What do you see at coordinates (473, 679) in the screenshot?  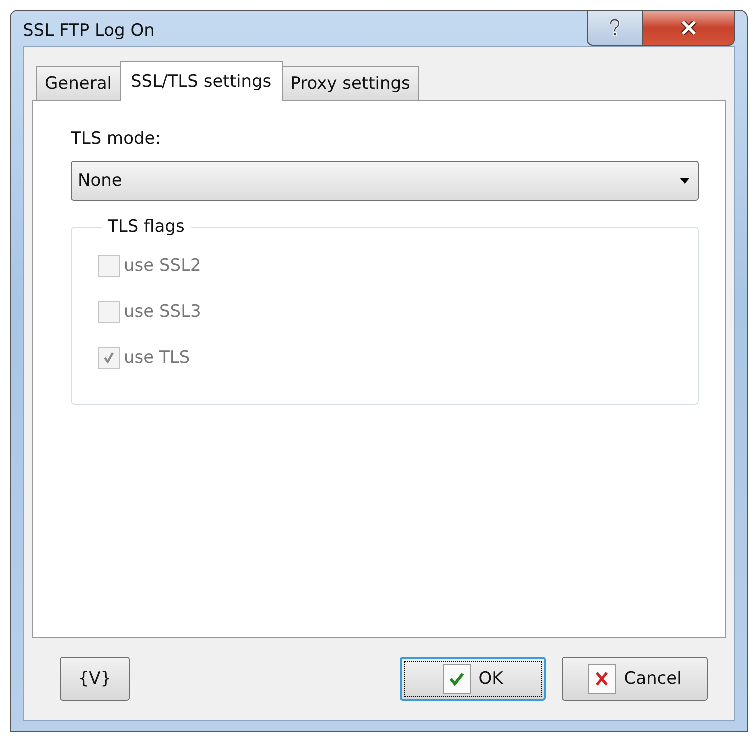 I see `ok-button: OK` at bounding box center [473, 679].